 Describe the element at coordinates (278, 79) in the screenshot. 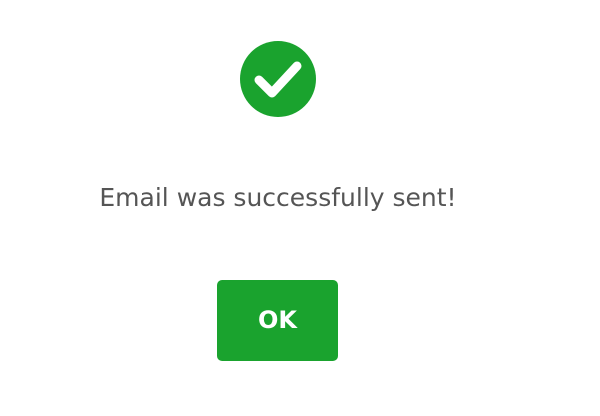

I see `check-circle-icon` at that location.